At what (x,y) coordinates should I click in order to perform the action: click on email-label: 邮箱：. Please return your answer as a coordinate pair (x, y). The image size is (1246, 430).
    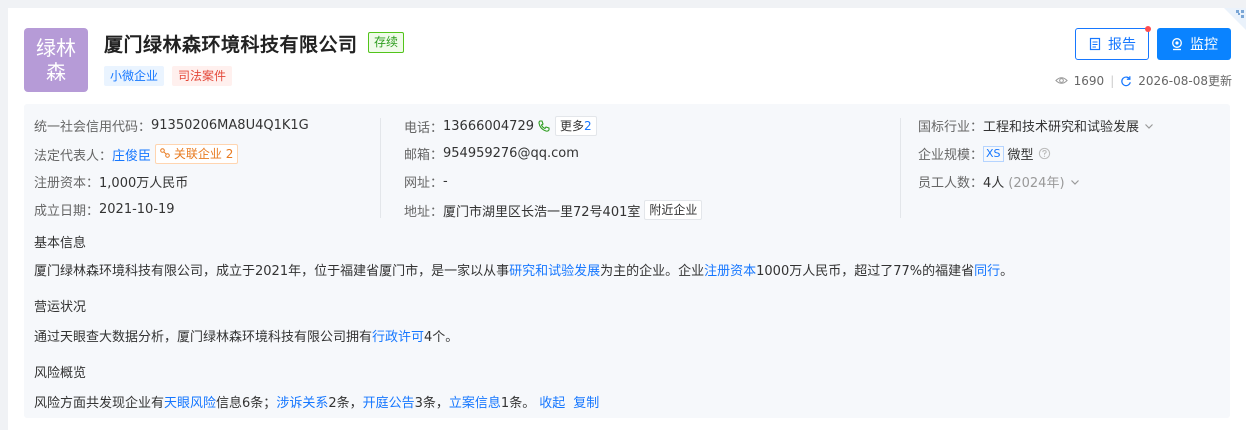
    Looking at the image, I should click on (424, 155).